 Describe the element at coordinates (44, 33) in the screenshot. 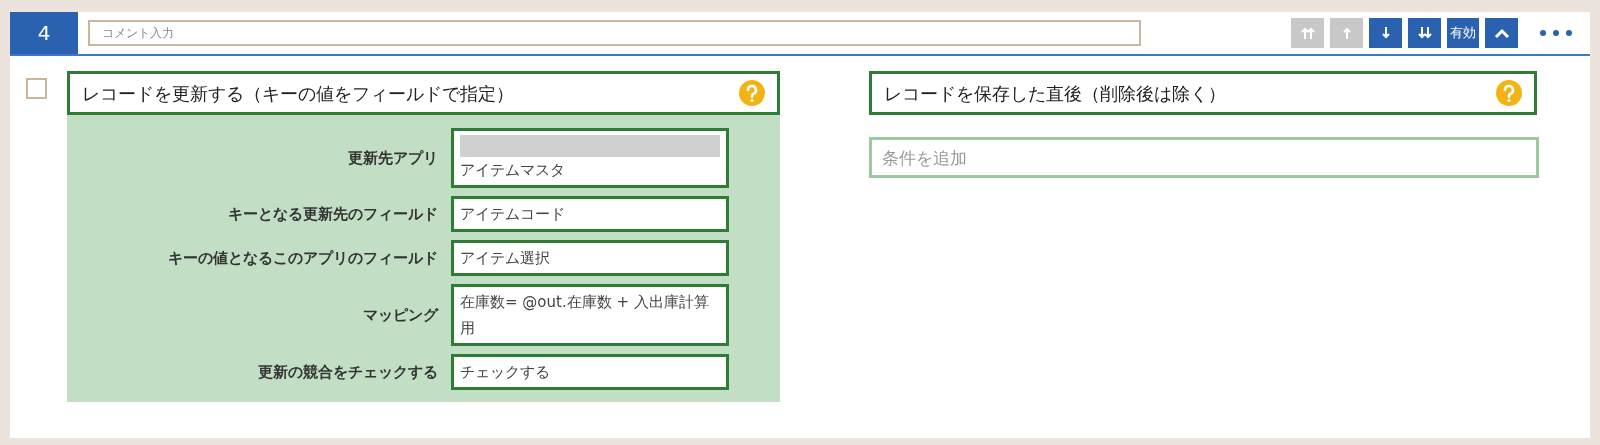

I see `step-number: 4` at that location.